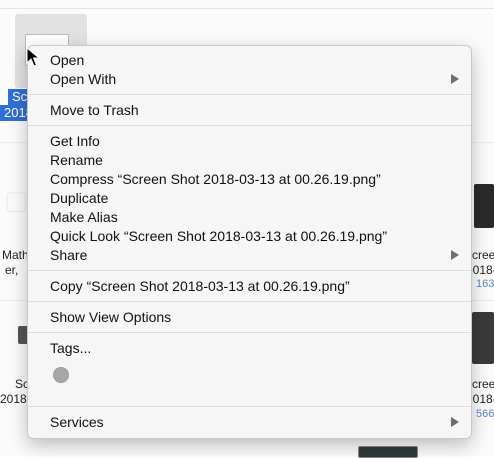 The image size is (494, 458). What do you see at coordinates (485, 414) in the screenshot?
I see `file-size-label: 566` at bounding box center [485, 414].